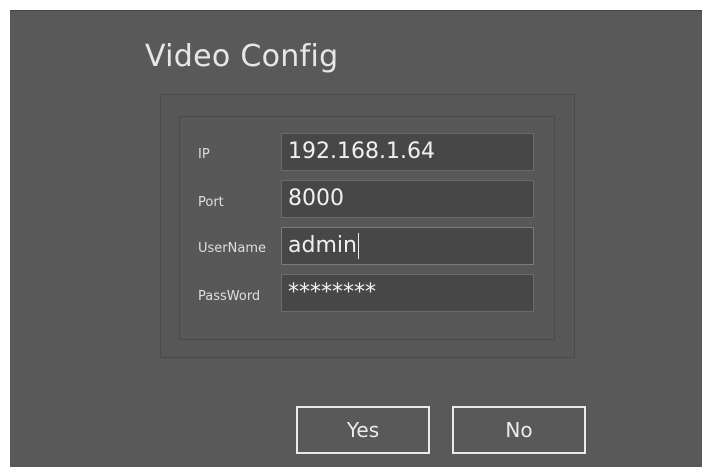 This screenshot has width=702, height=467. What do you see at coordinates (407, 246) in the screenshot?
I see `username-input: admin` at bounding box center [407, 246].